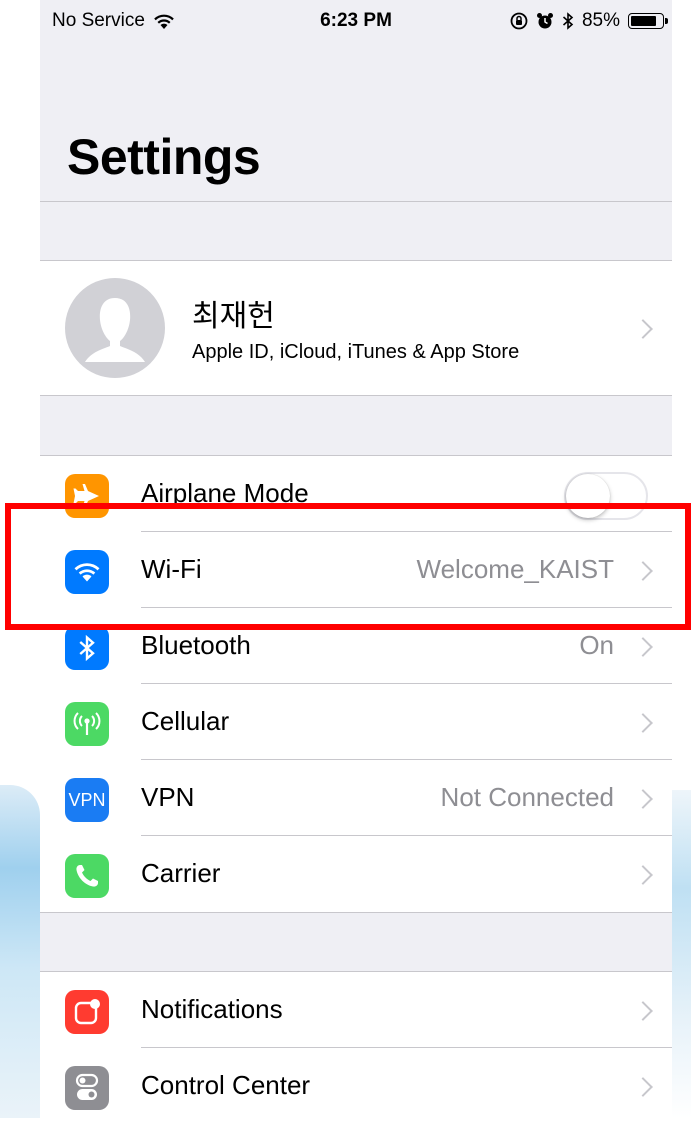 The width and height of the screenshot is (691, 1132). I want to click on status-bar: No Service 6:23 PM 85%, so click(356, 22).